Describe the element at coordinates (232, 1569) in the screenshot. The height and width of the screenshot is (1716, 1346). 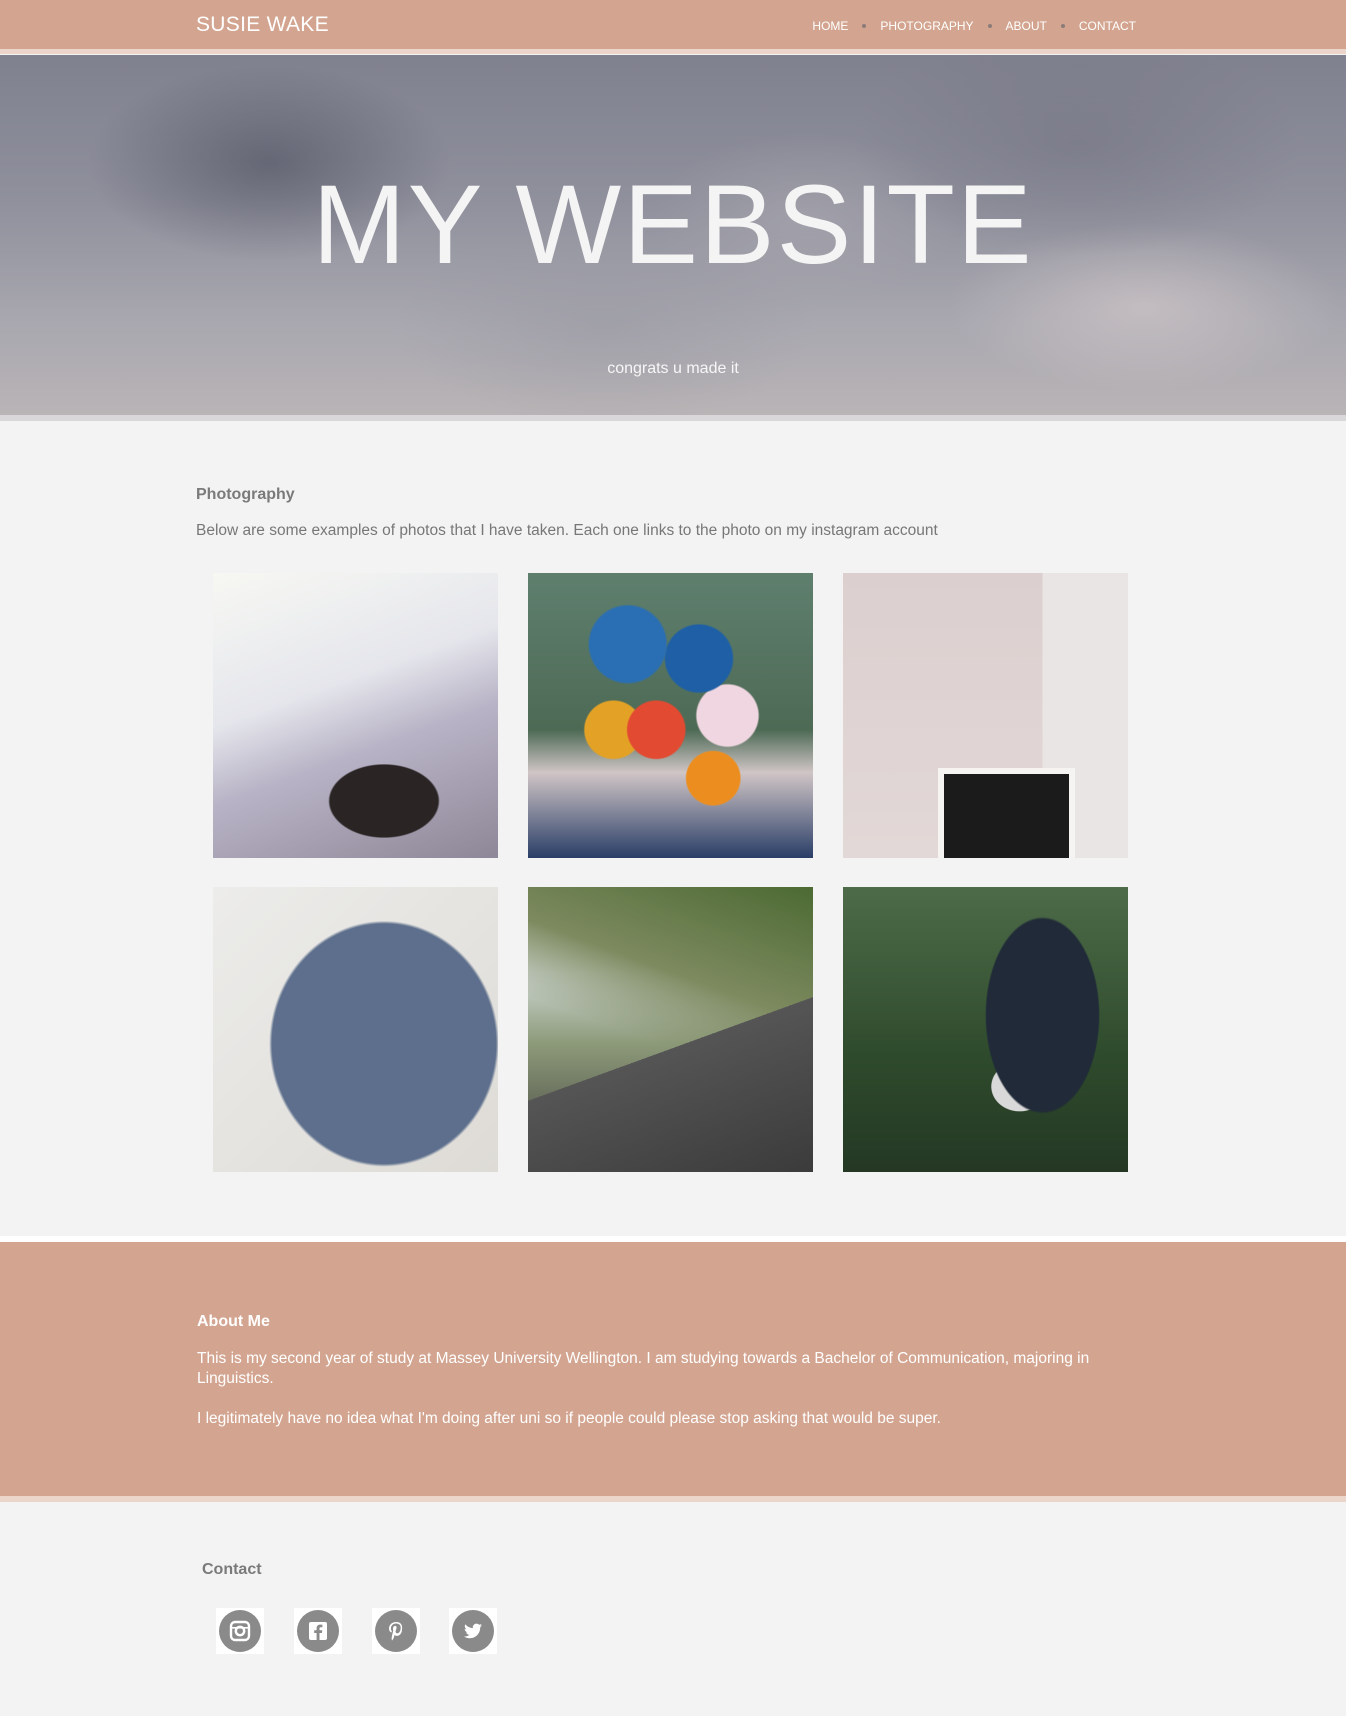
I see `contact-heading: Contact` at that location.